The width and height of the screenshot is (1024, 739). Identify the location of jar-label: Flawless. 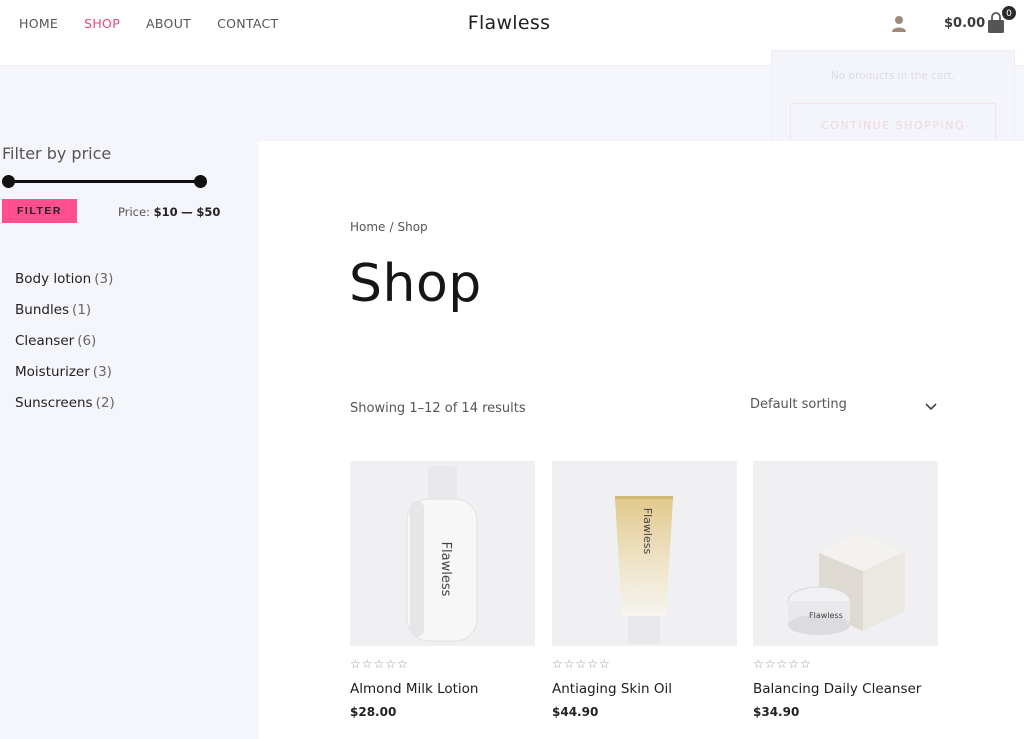
(826, 615).